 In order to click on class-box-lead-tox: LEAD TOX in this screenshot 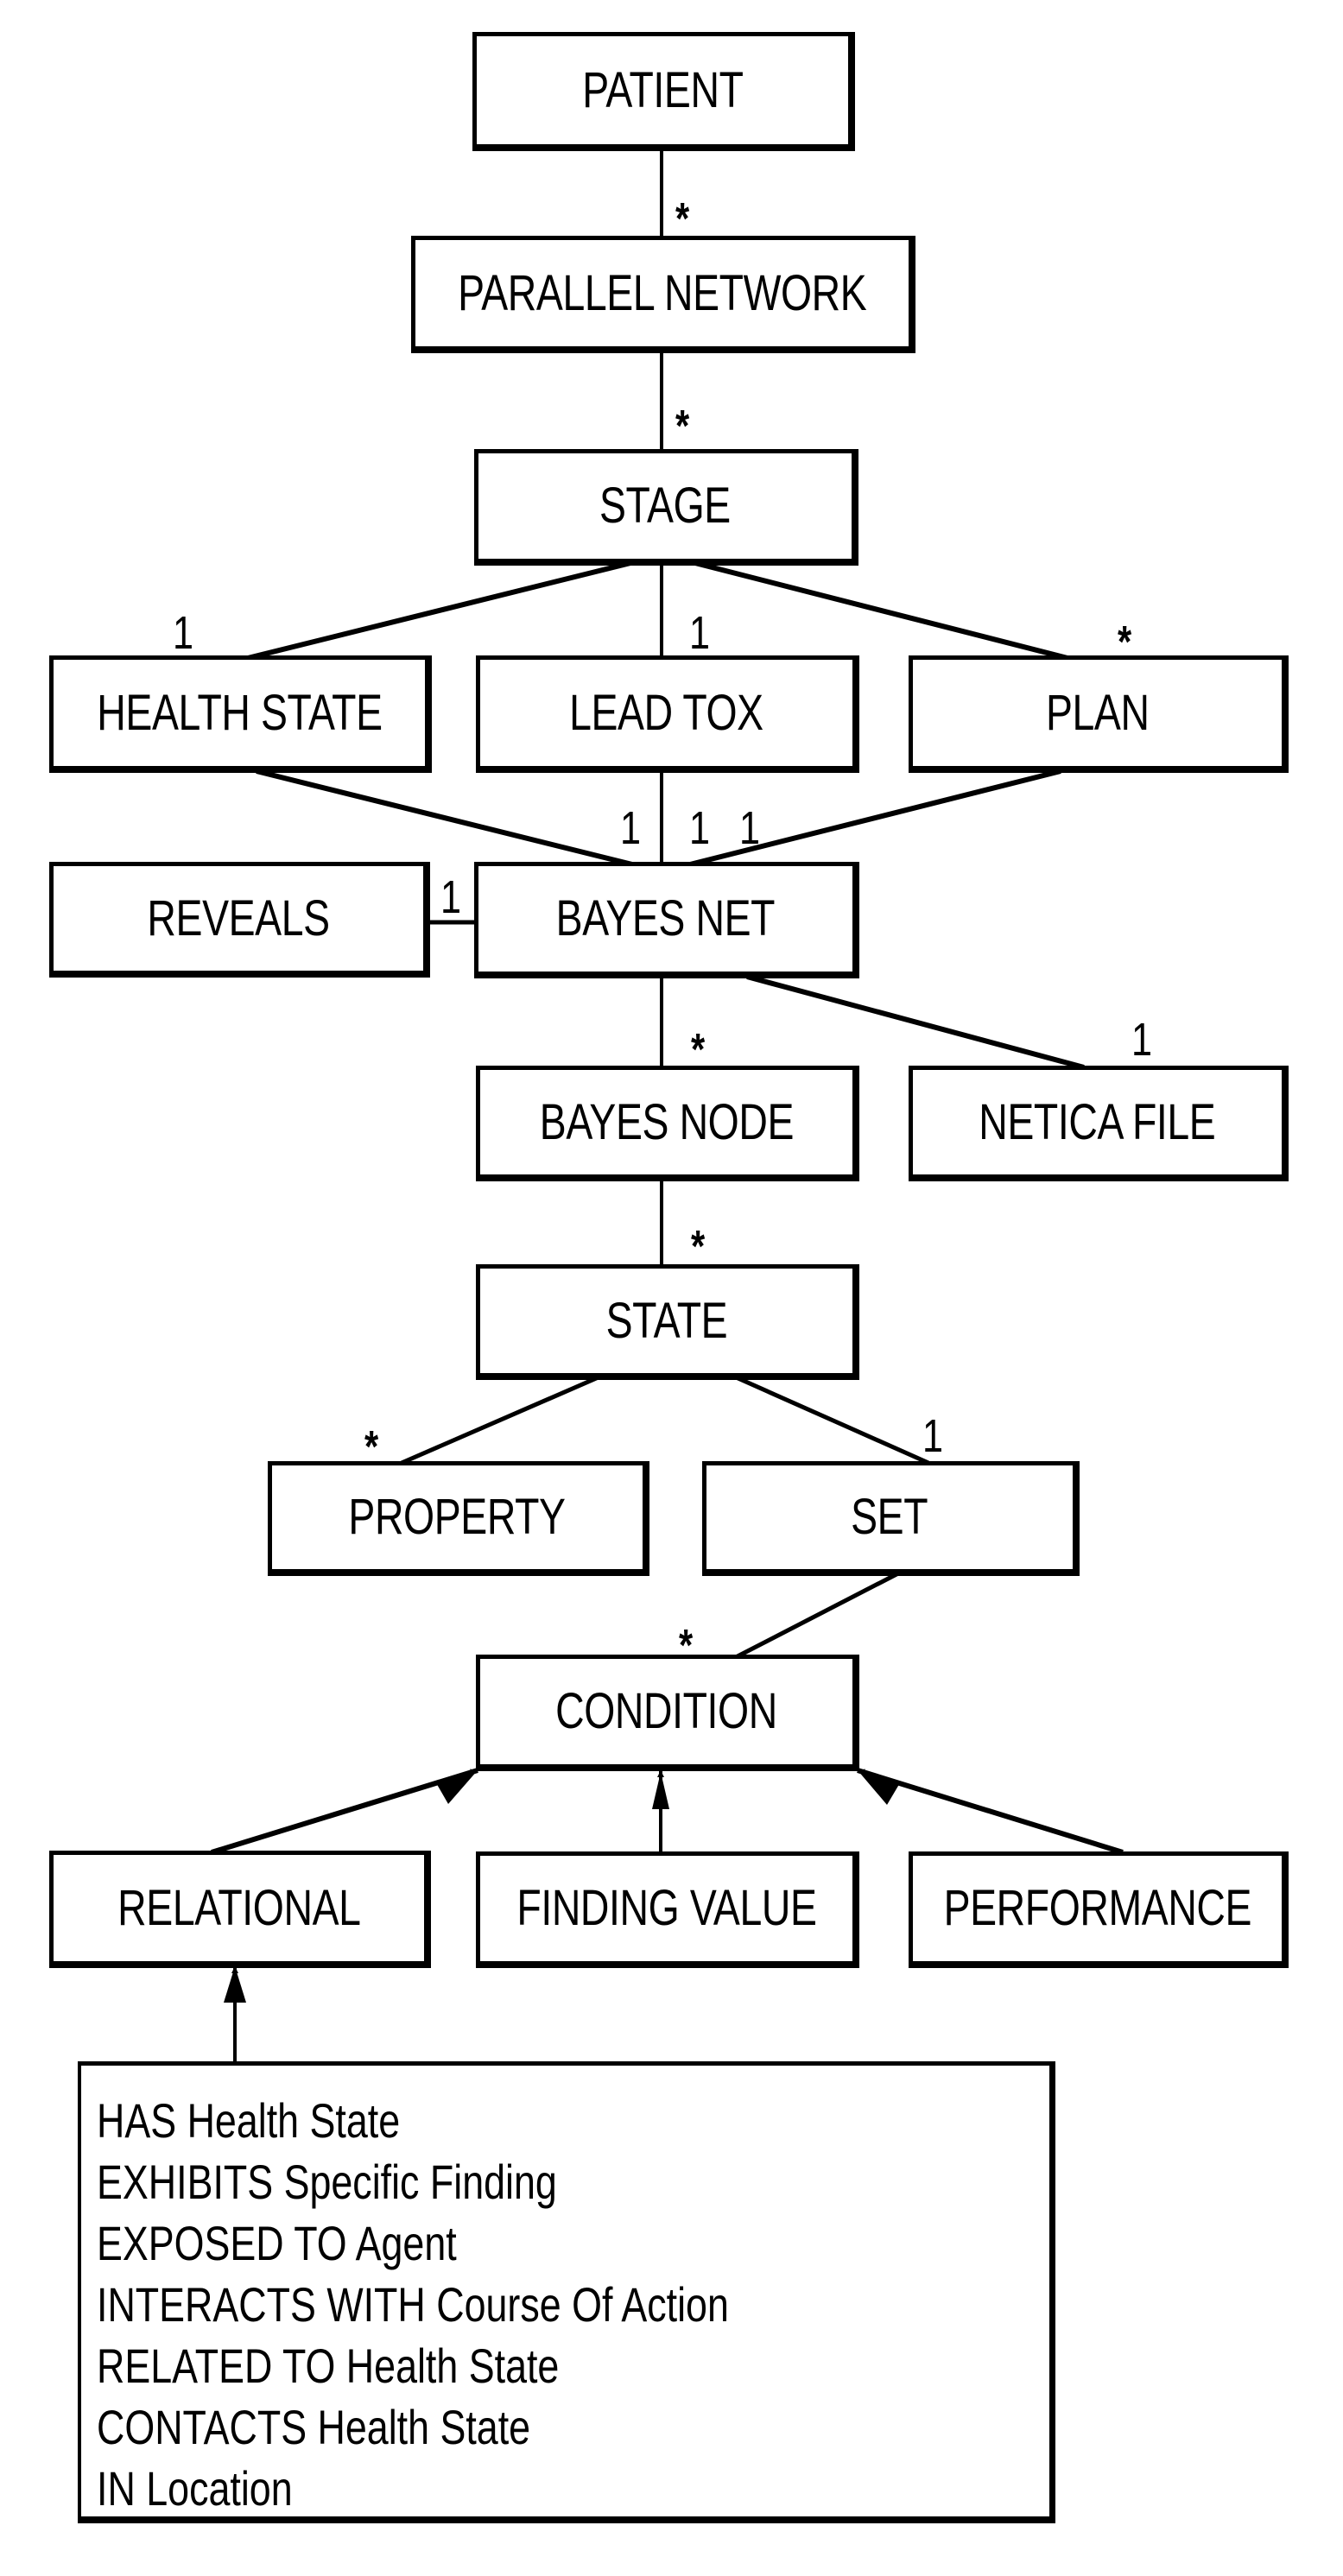, I will do `click(667, 714)`.